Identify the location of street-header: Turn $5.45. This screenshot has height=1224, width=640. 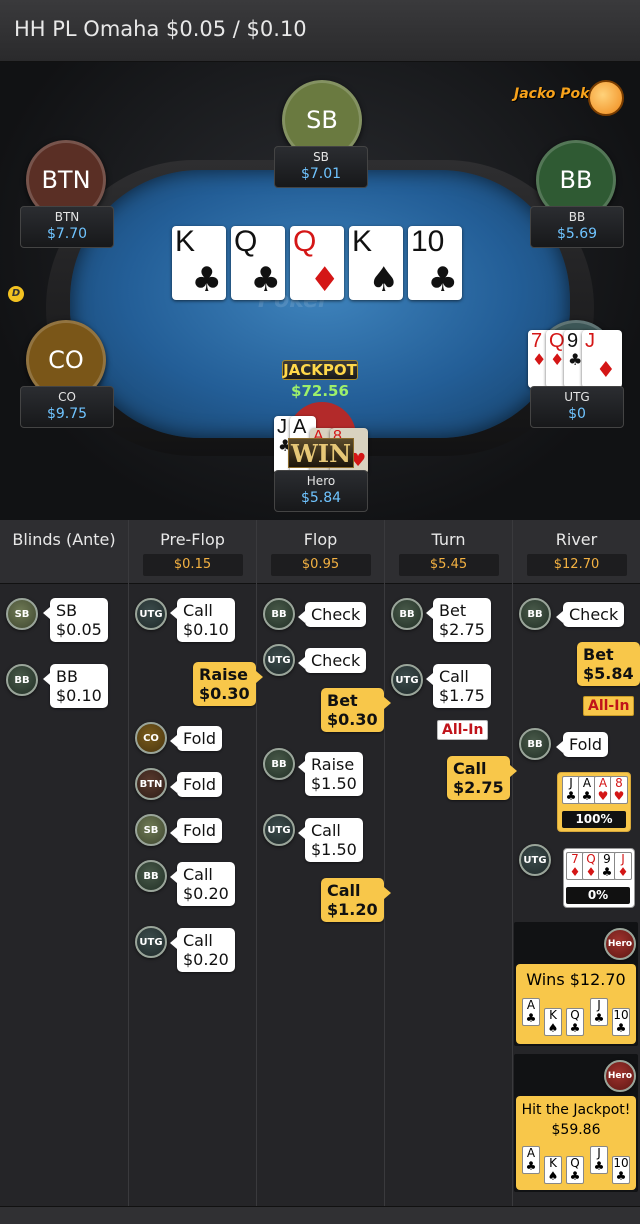
(448, 552).